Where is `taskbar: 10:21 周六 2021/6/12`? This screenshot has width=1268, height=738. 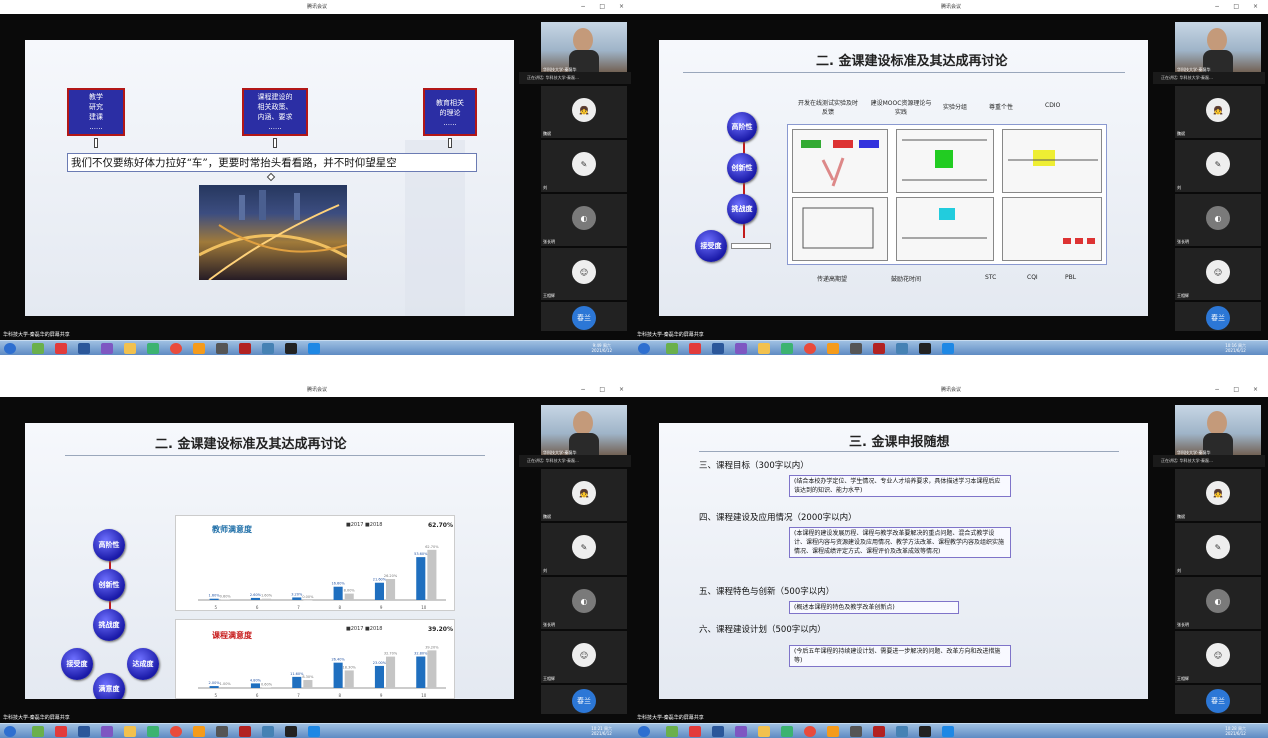
taskbar: 10:21 周六 2021/6/12 is located at coordinates (317, 730).